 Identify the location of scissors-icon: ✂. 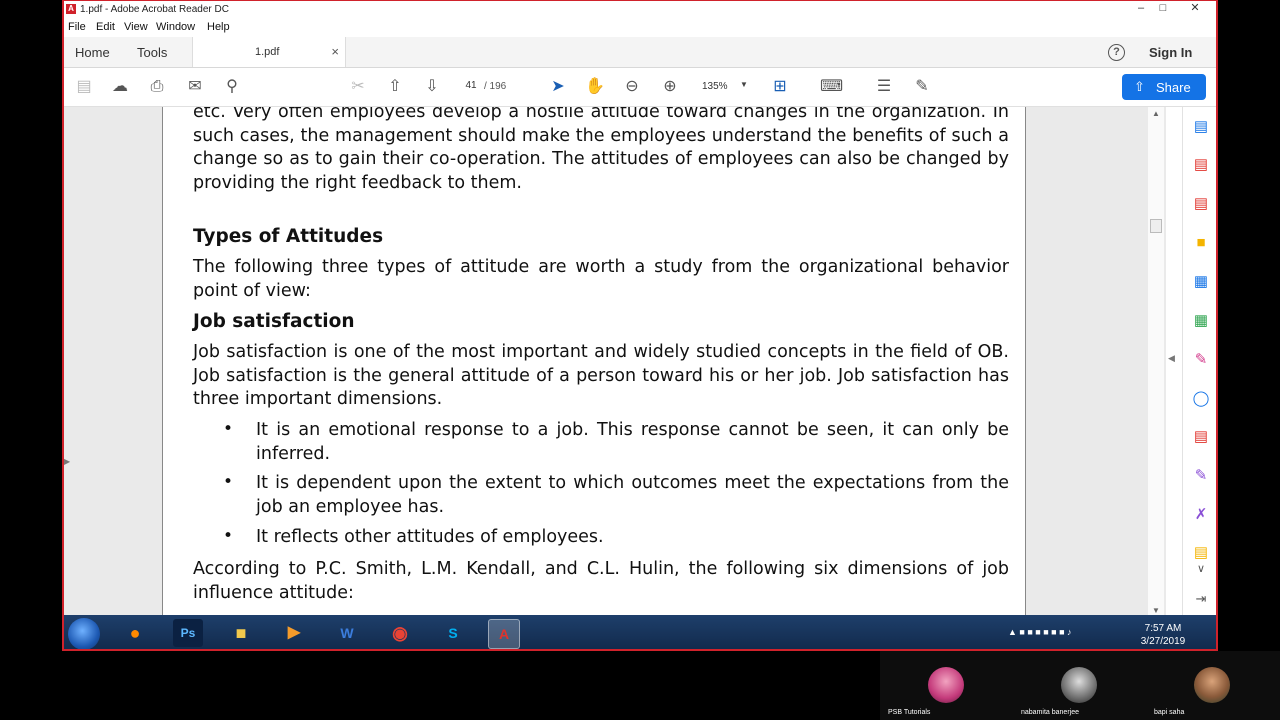
(358, 87).